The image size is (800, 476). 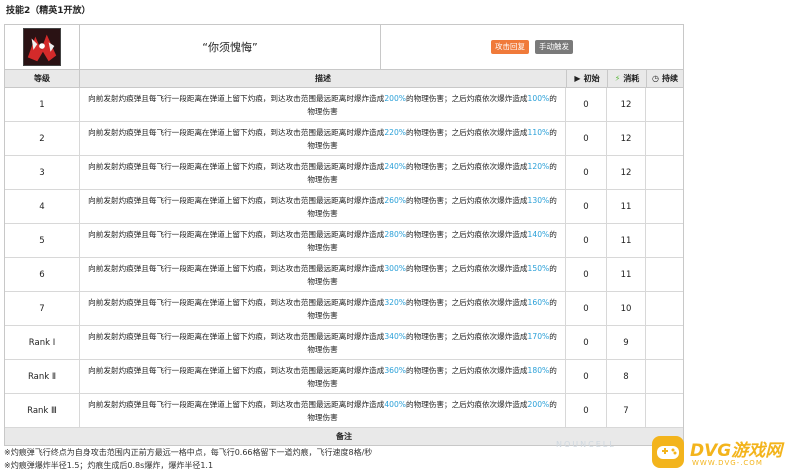 I want to click on desc-followup: 110%, so click(x=538, y=132).